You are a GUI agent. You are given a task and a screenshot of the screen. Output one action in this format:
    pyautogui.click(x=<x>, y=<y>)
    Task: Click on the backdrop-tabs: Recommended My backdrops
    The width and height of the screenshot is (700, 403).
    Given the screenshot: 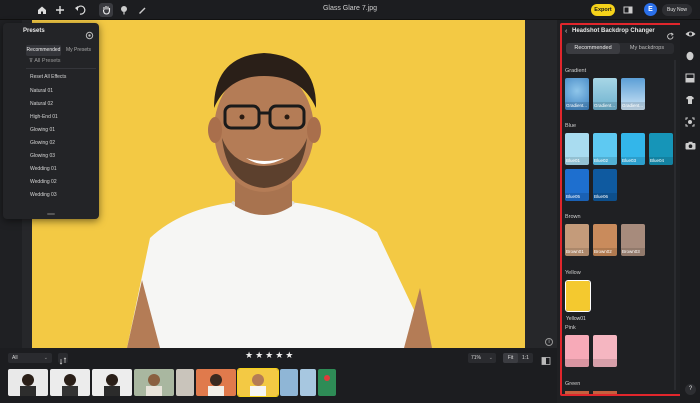 What is the action you would take?
    pyautogui.click(x=620, y=48)
    